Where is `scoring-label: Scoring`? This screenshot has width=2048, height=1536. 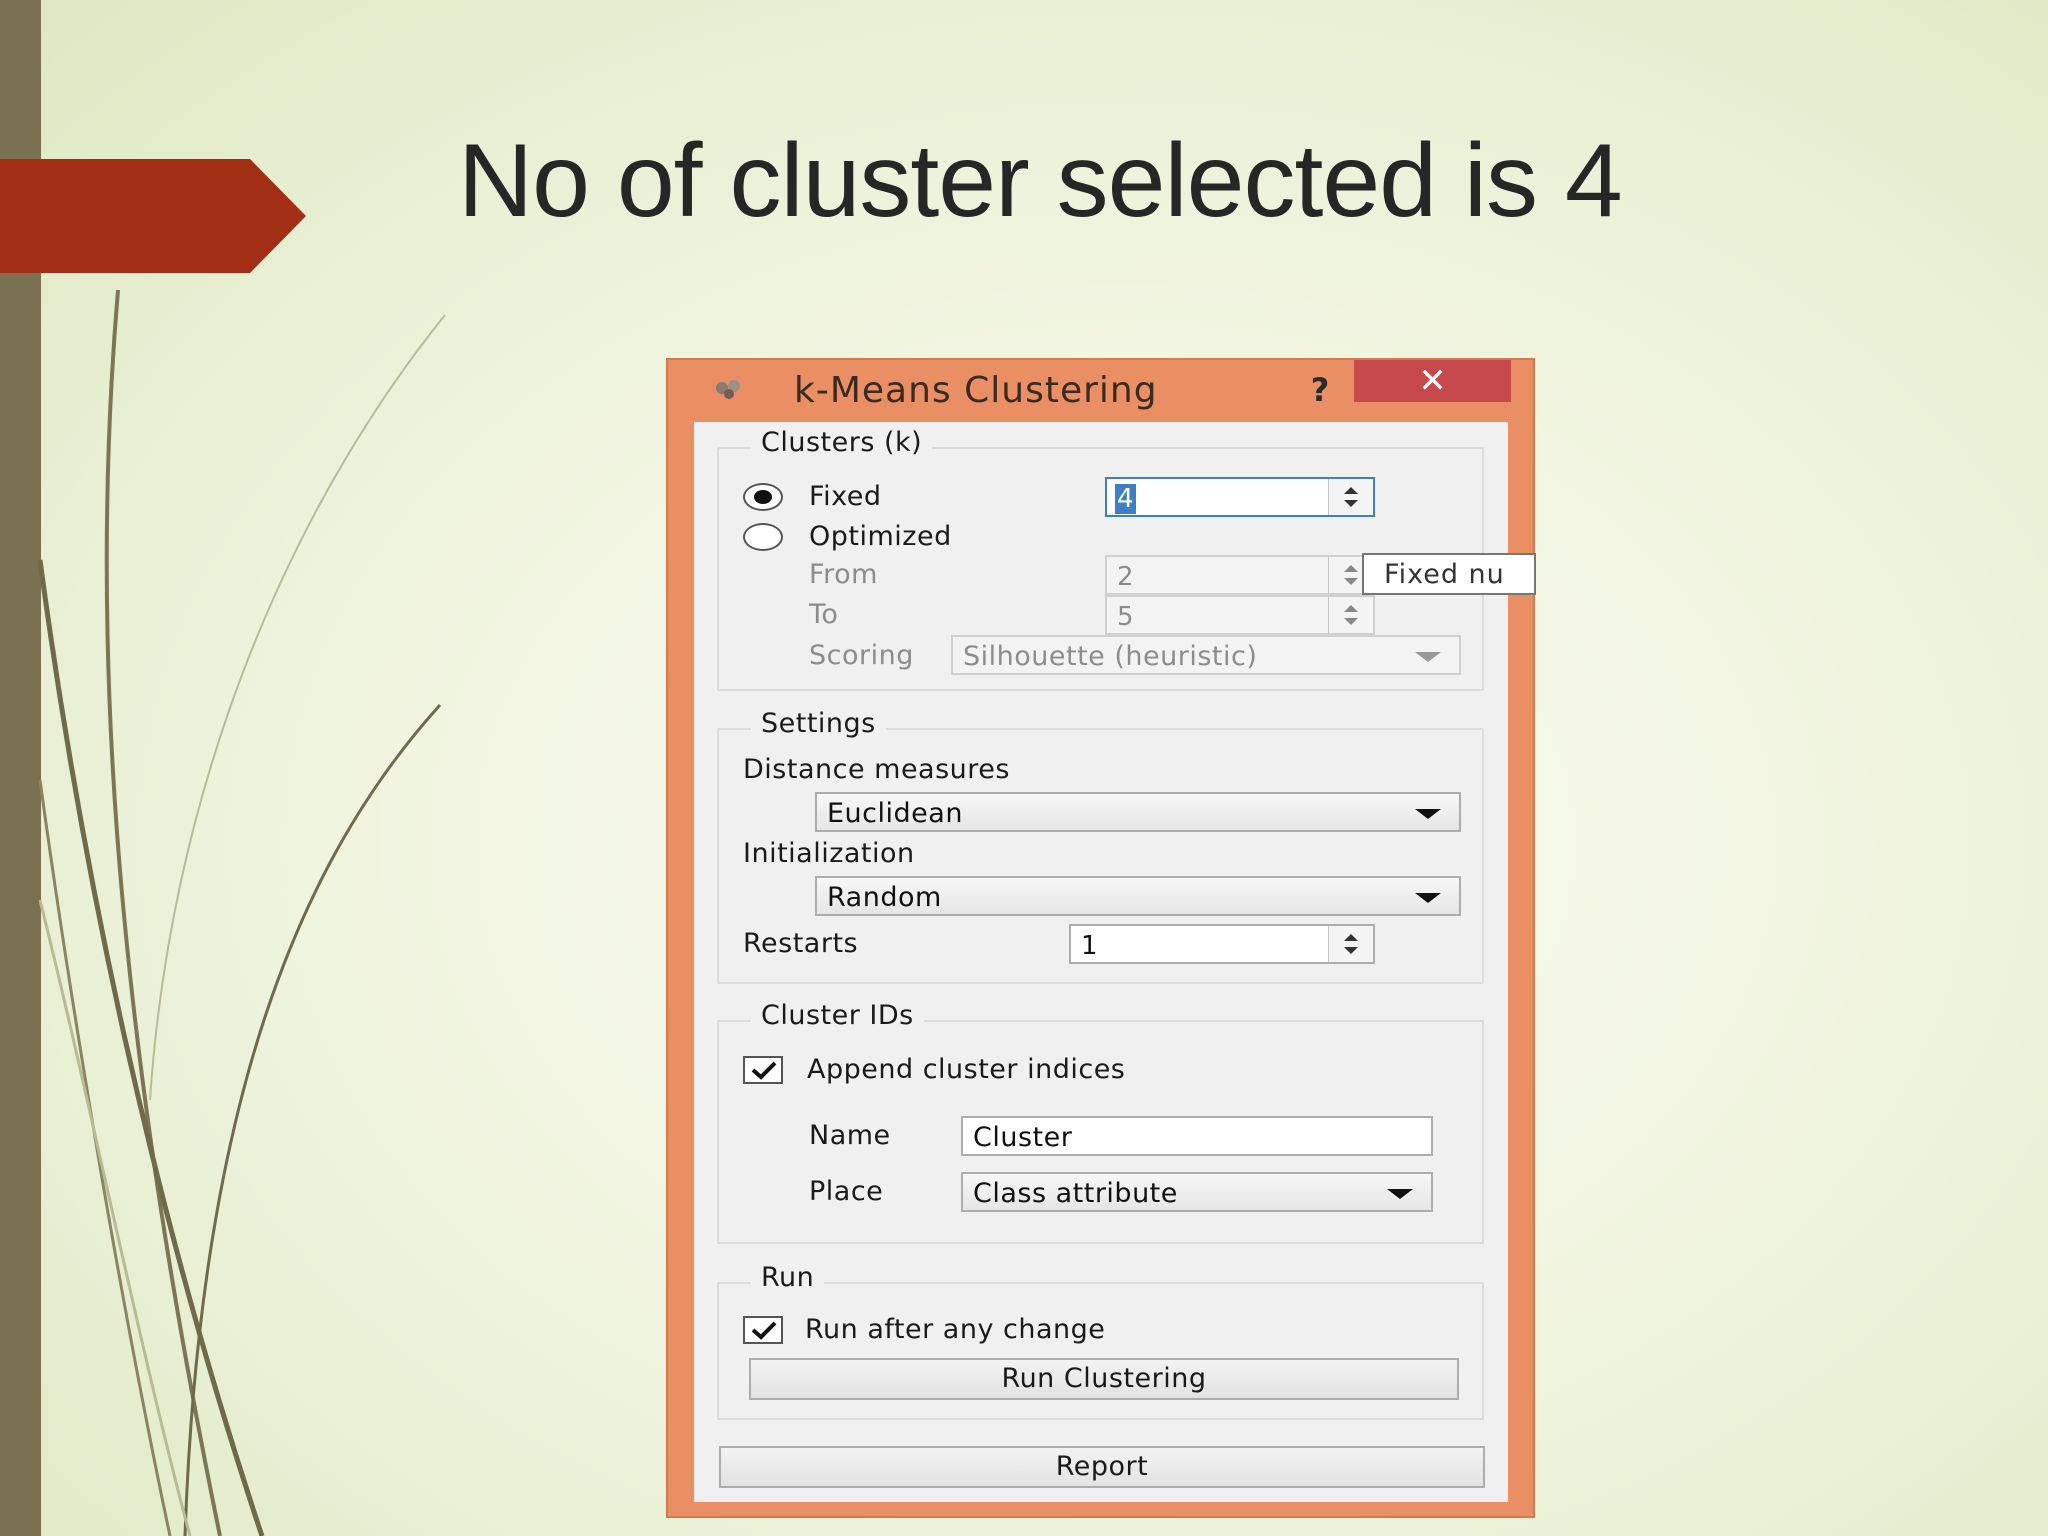 scoring-label: Scoring is located at coordinates (861, 655).